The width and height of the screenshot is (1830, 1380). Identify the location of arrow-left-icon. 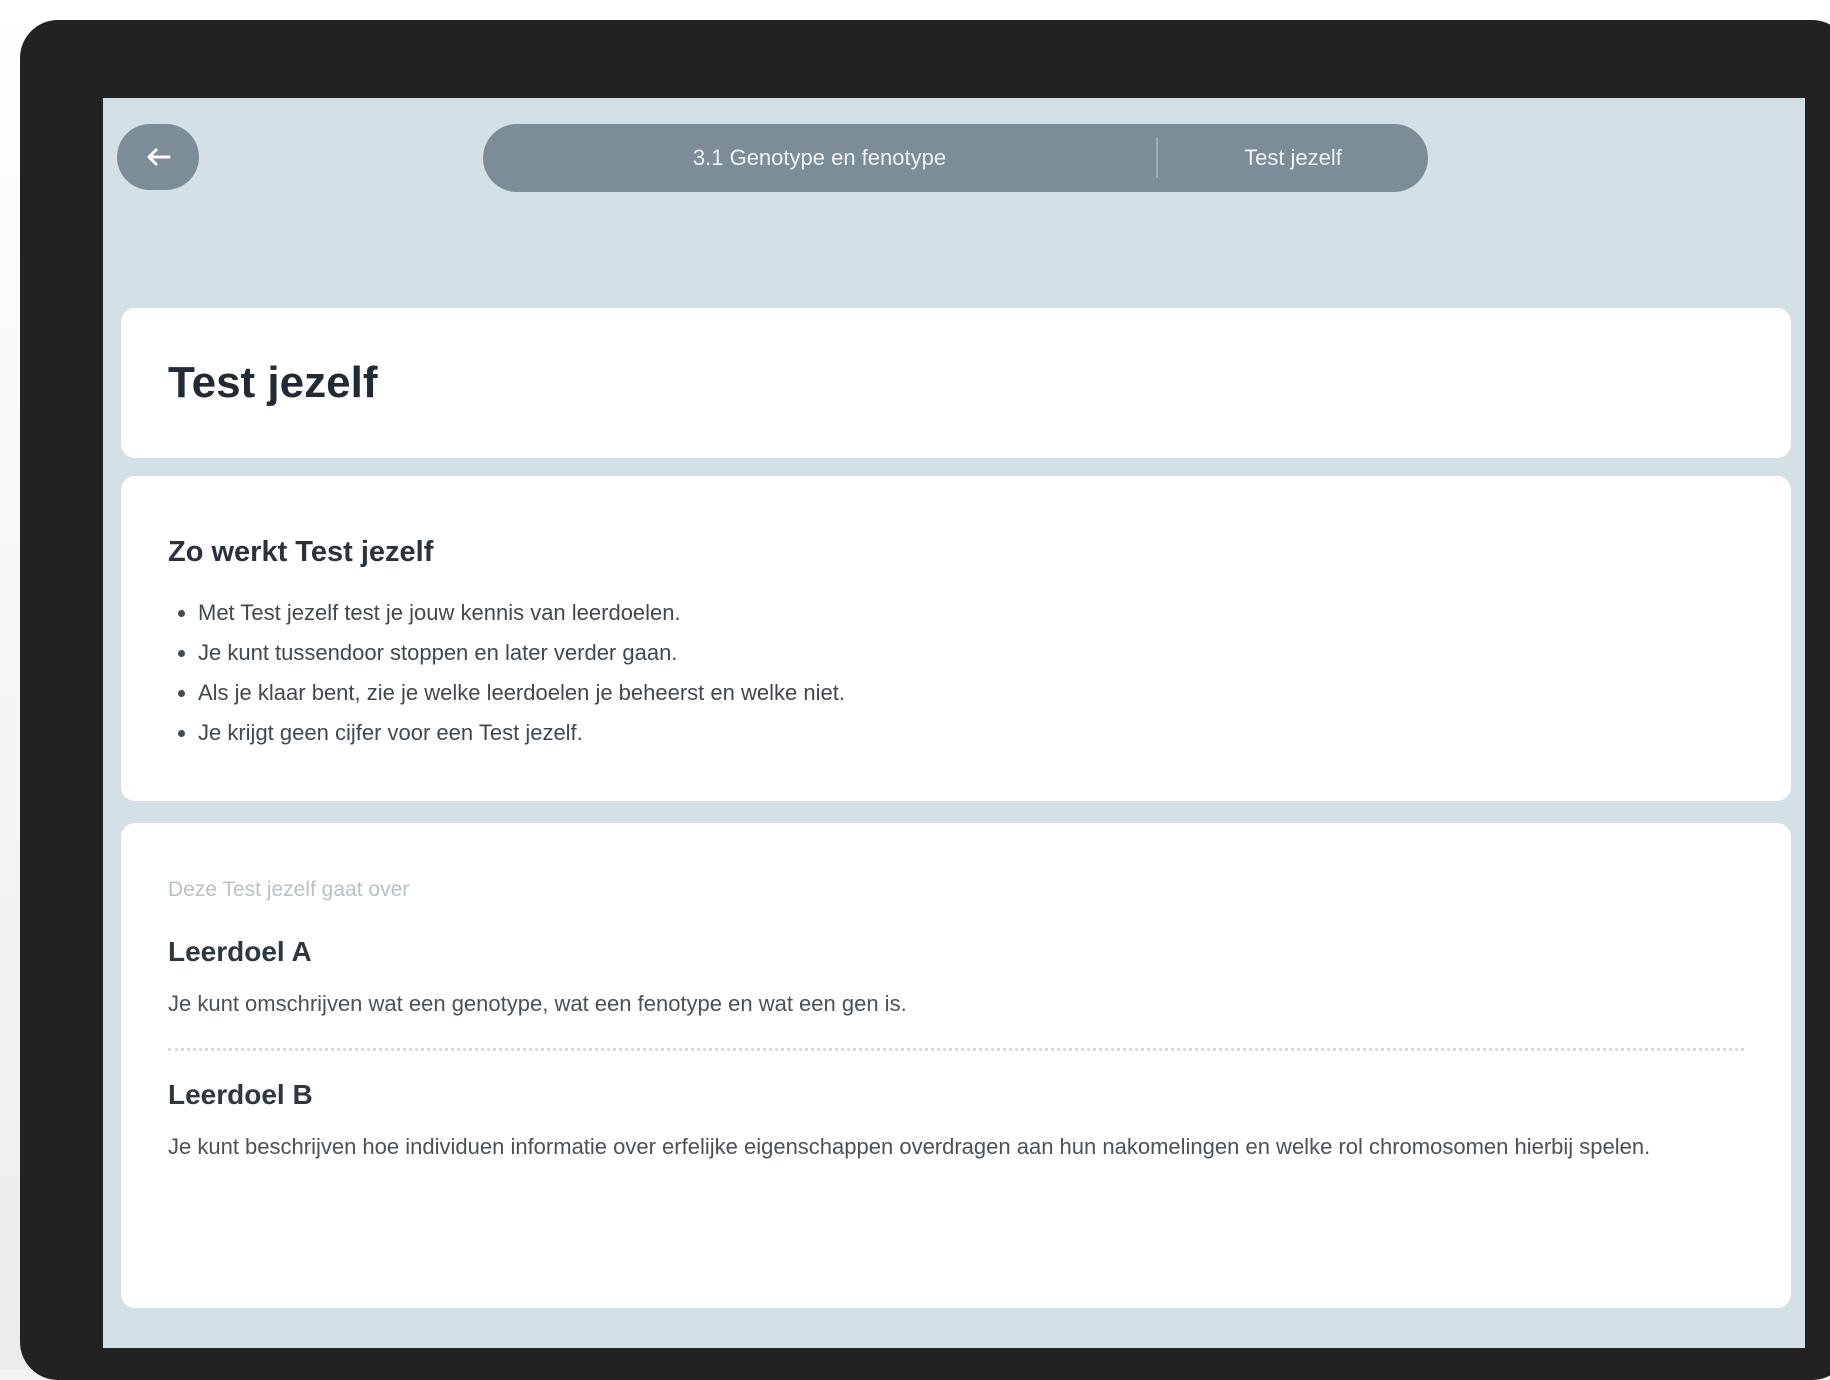
(159, 157).